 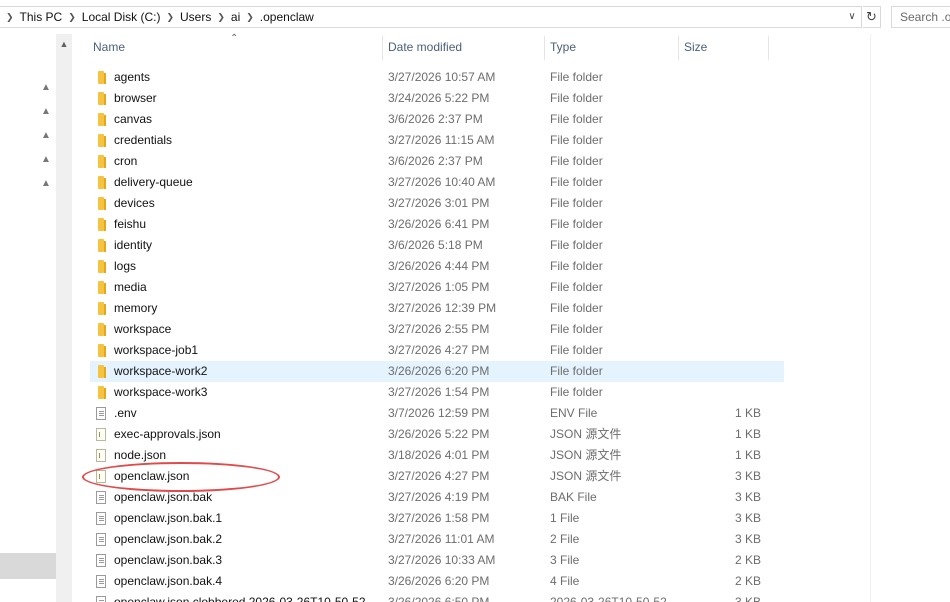 I want to click on file-row: .env 3/7/2026 12:59 PM ENV File 1 KB, so click(x=511, y=413).